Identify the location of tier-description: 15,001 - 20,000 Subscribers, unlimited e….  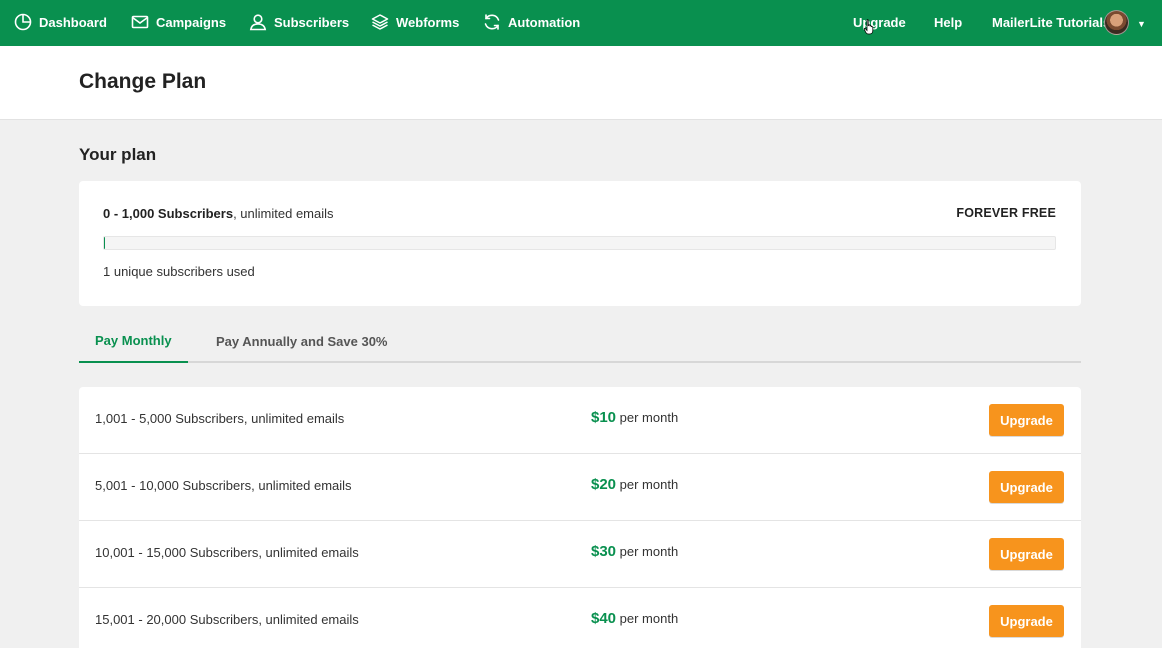
(227, 619).